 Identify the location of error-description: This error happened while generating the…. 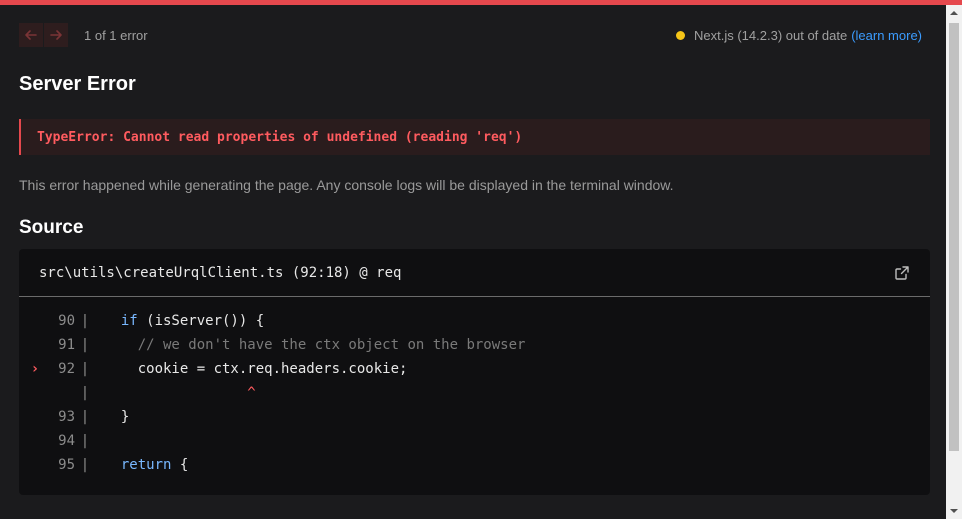
(346, 185).